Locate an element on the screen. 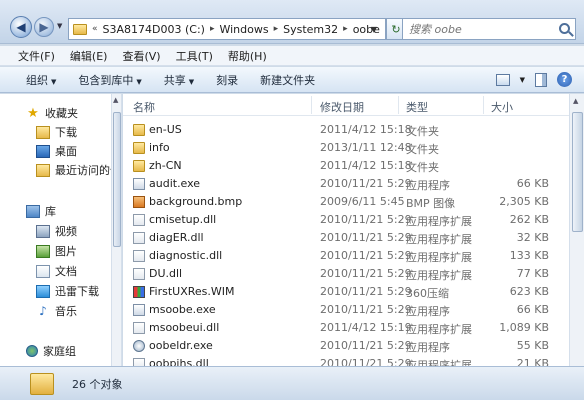 The width and height of the screenshot is (584, 400). file-list-scrollbar: ▲ is located at coordinates (576, 230).